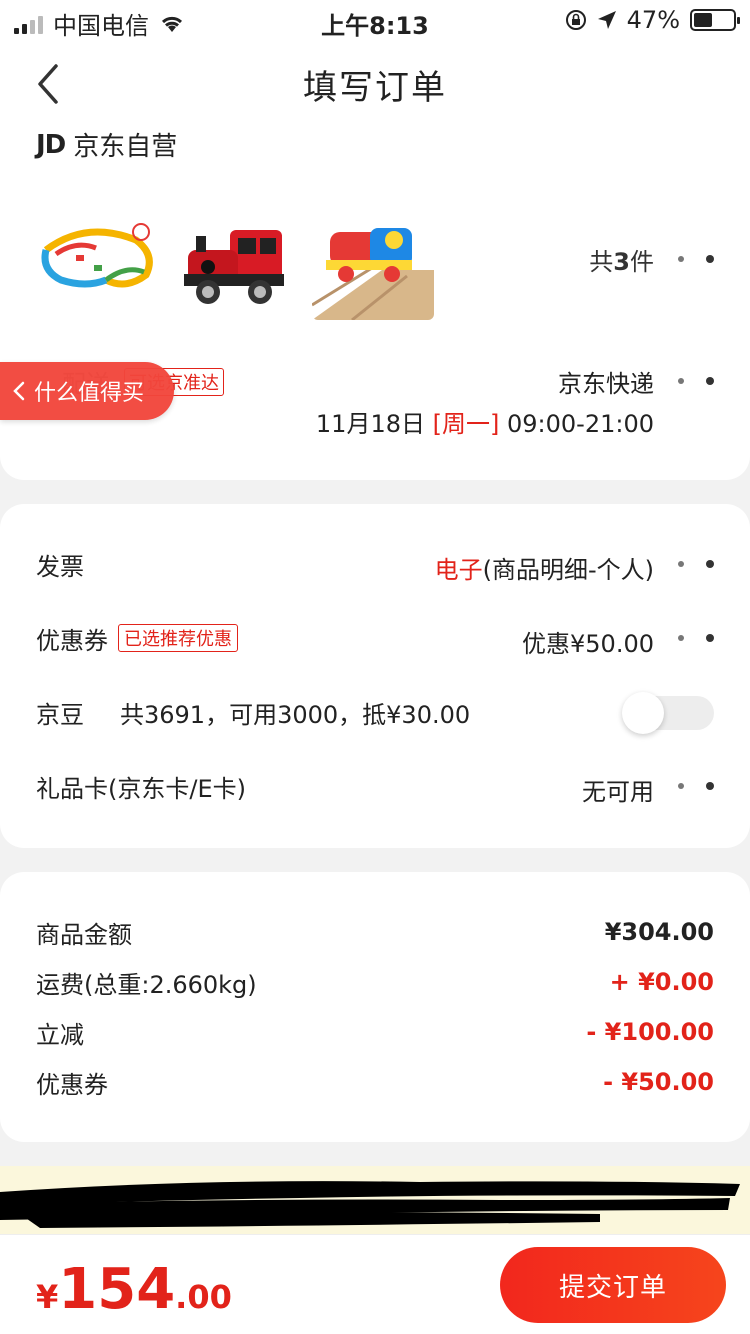 This screenshot has height=1334, width=750. What do you see at coordinates (621, 259) in the screenshot?
I see `item-count: 共3件` at bounding box center [621, 259].